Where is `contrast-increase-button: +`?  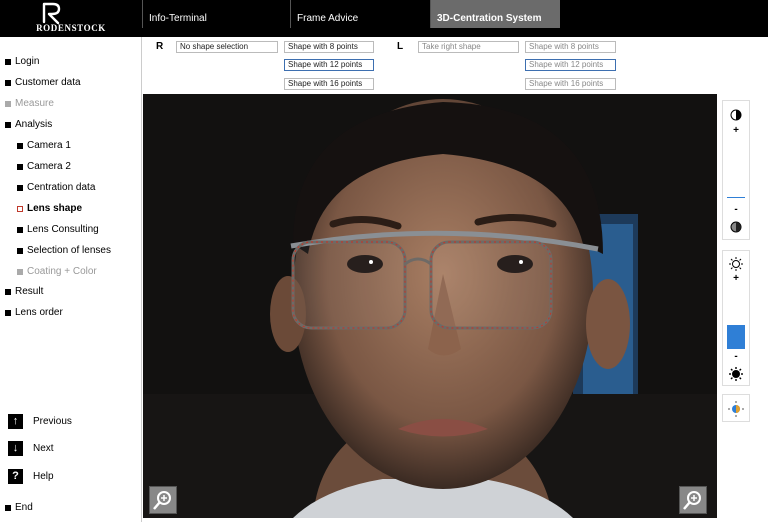 contrast-increase-button: + is located at coordinates (736, 130).